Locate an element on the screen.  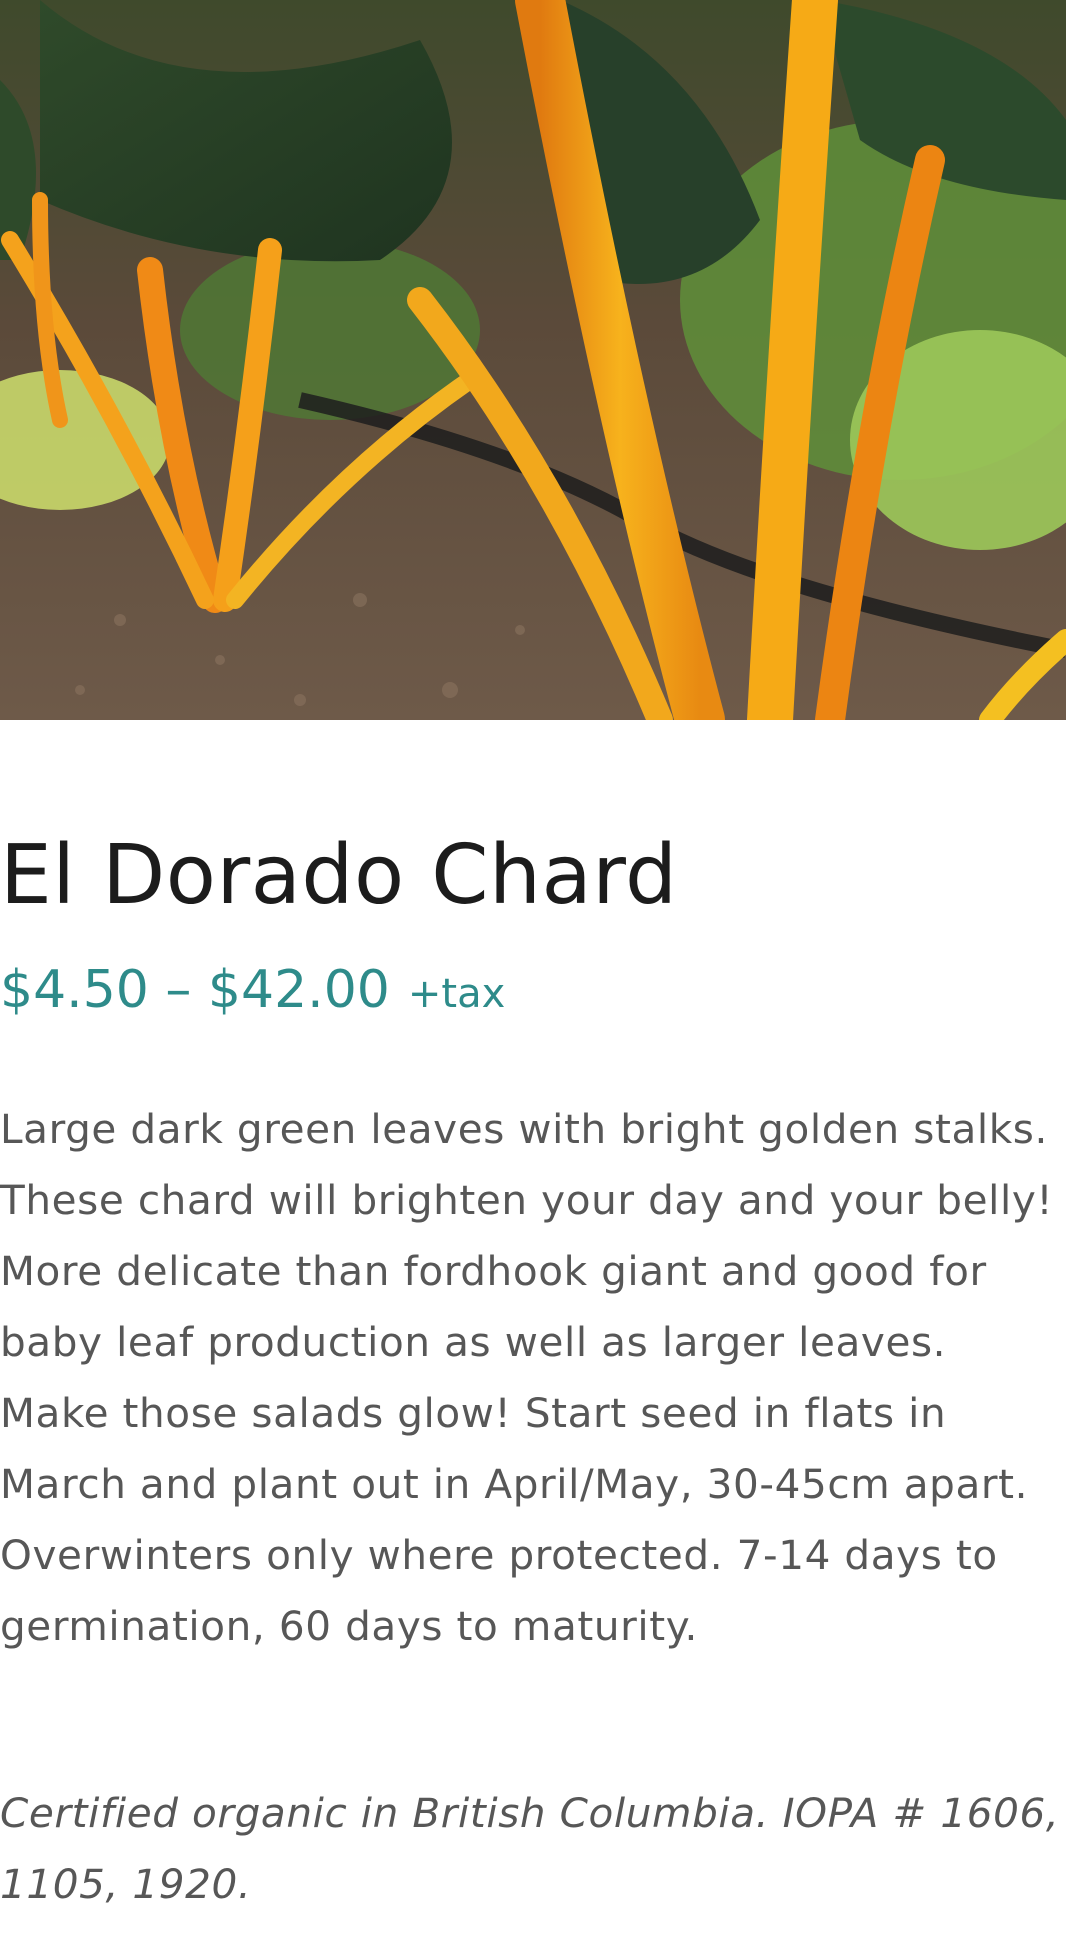
price-tax-suffix: +tax is located at coordinates (456, 994).